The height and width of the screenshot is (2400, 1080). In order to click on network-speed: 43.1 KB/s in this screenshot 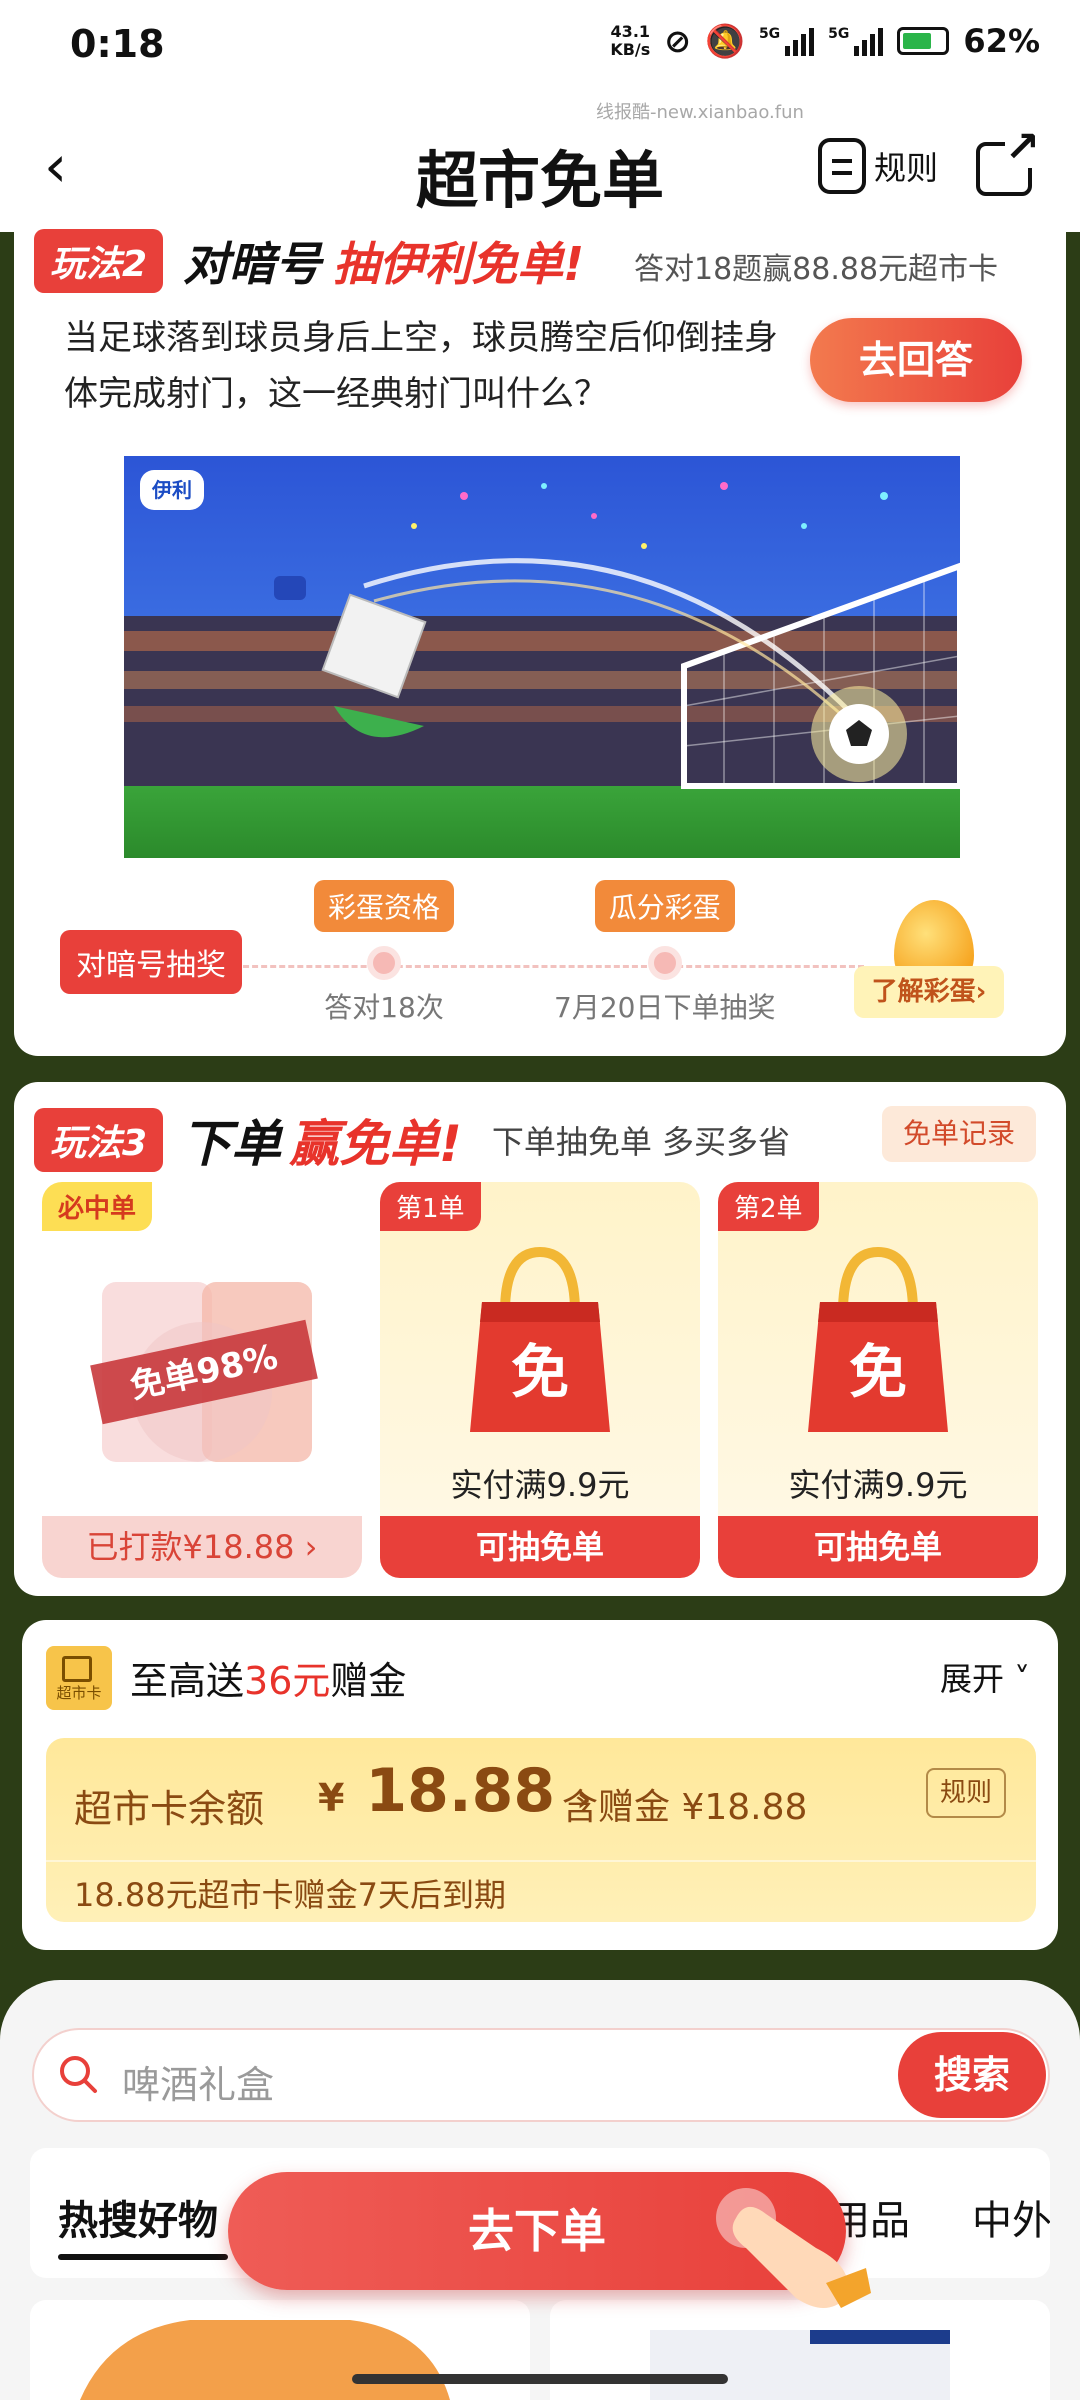, I will do `click(630, 40)`.